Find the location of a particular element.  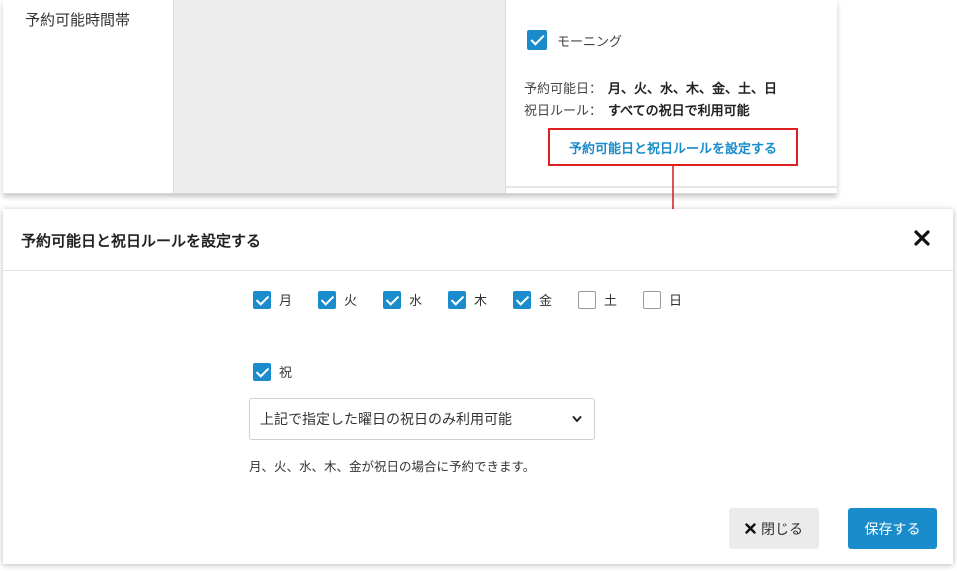

close-button: 閉じる is located at coordinates (774, 528).